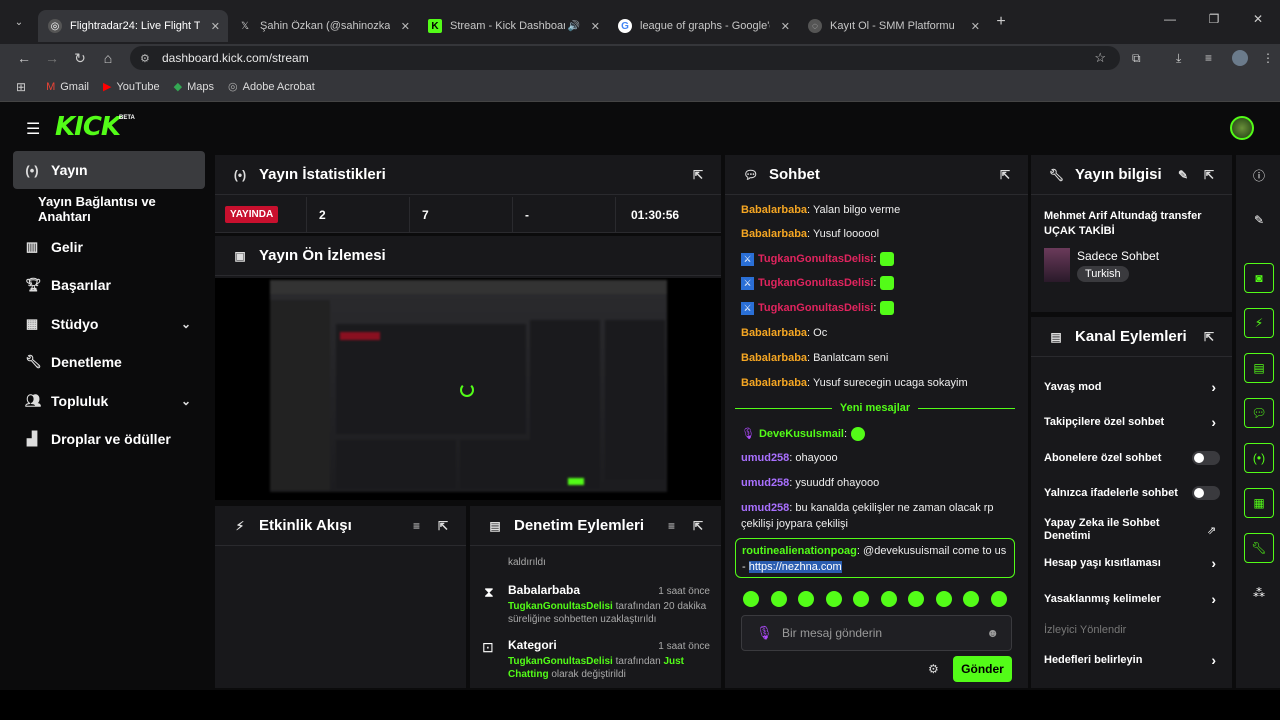  What do you see at coordinates (1211, 530) in the screenshot?
I see `external-link-icon: ⇗` at bounding box center [1211, 530].